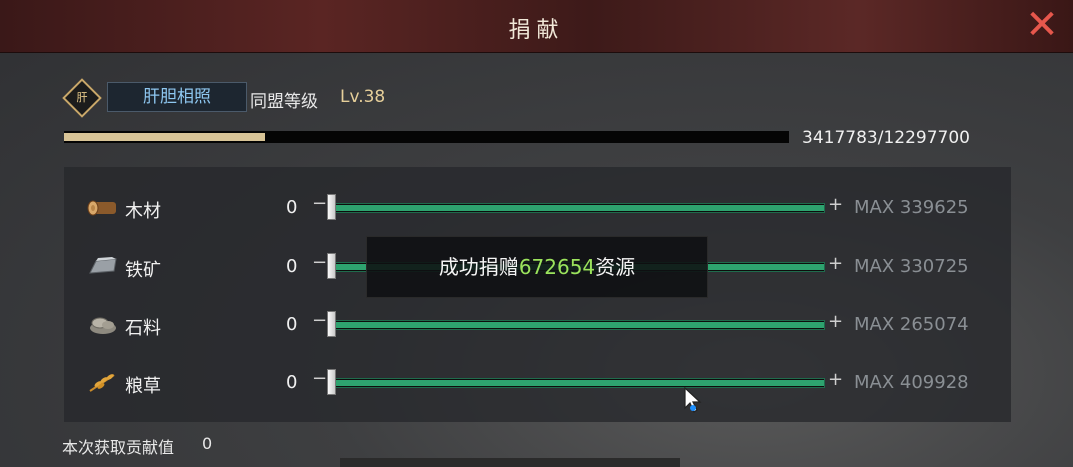 This screenshot has height=467, width=1073. I want to click on alliance-level-value: Lv.38, so click(363, 97).